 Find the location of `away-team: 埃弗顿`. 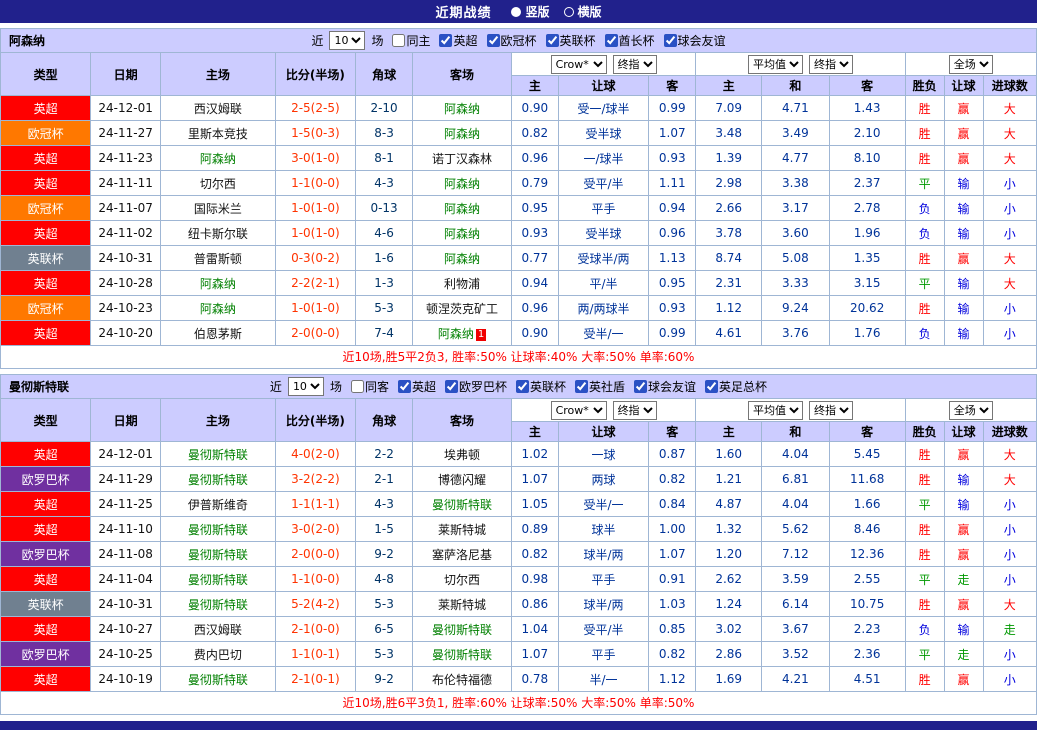

away-team: 埃弗顿 is located at coordinates (462, 454).